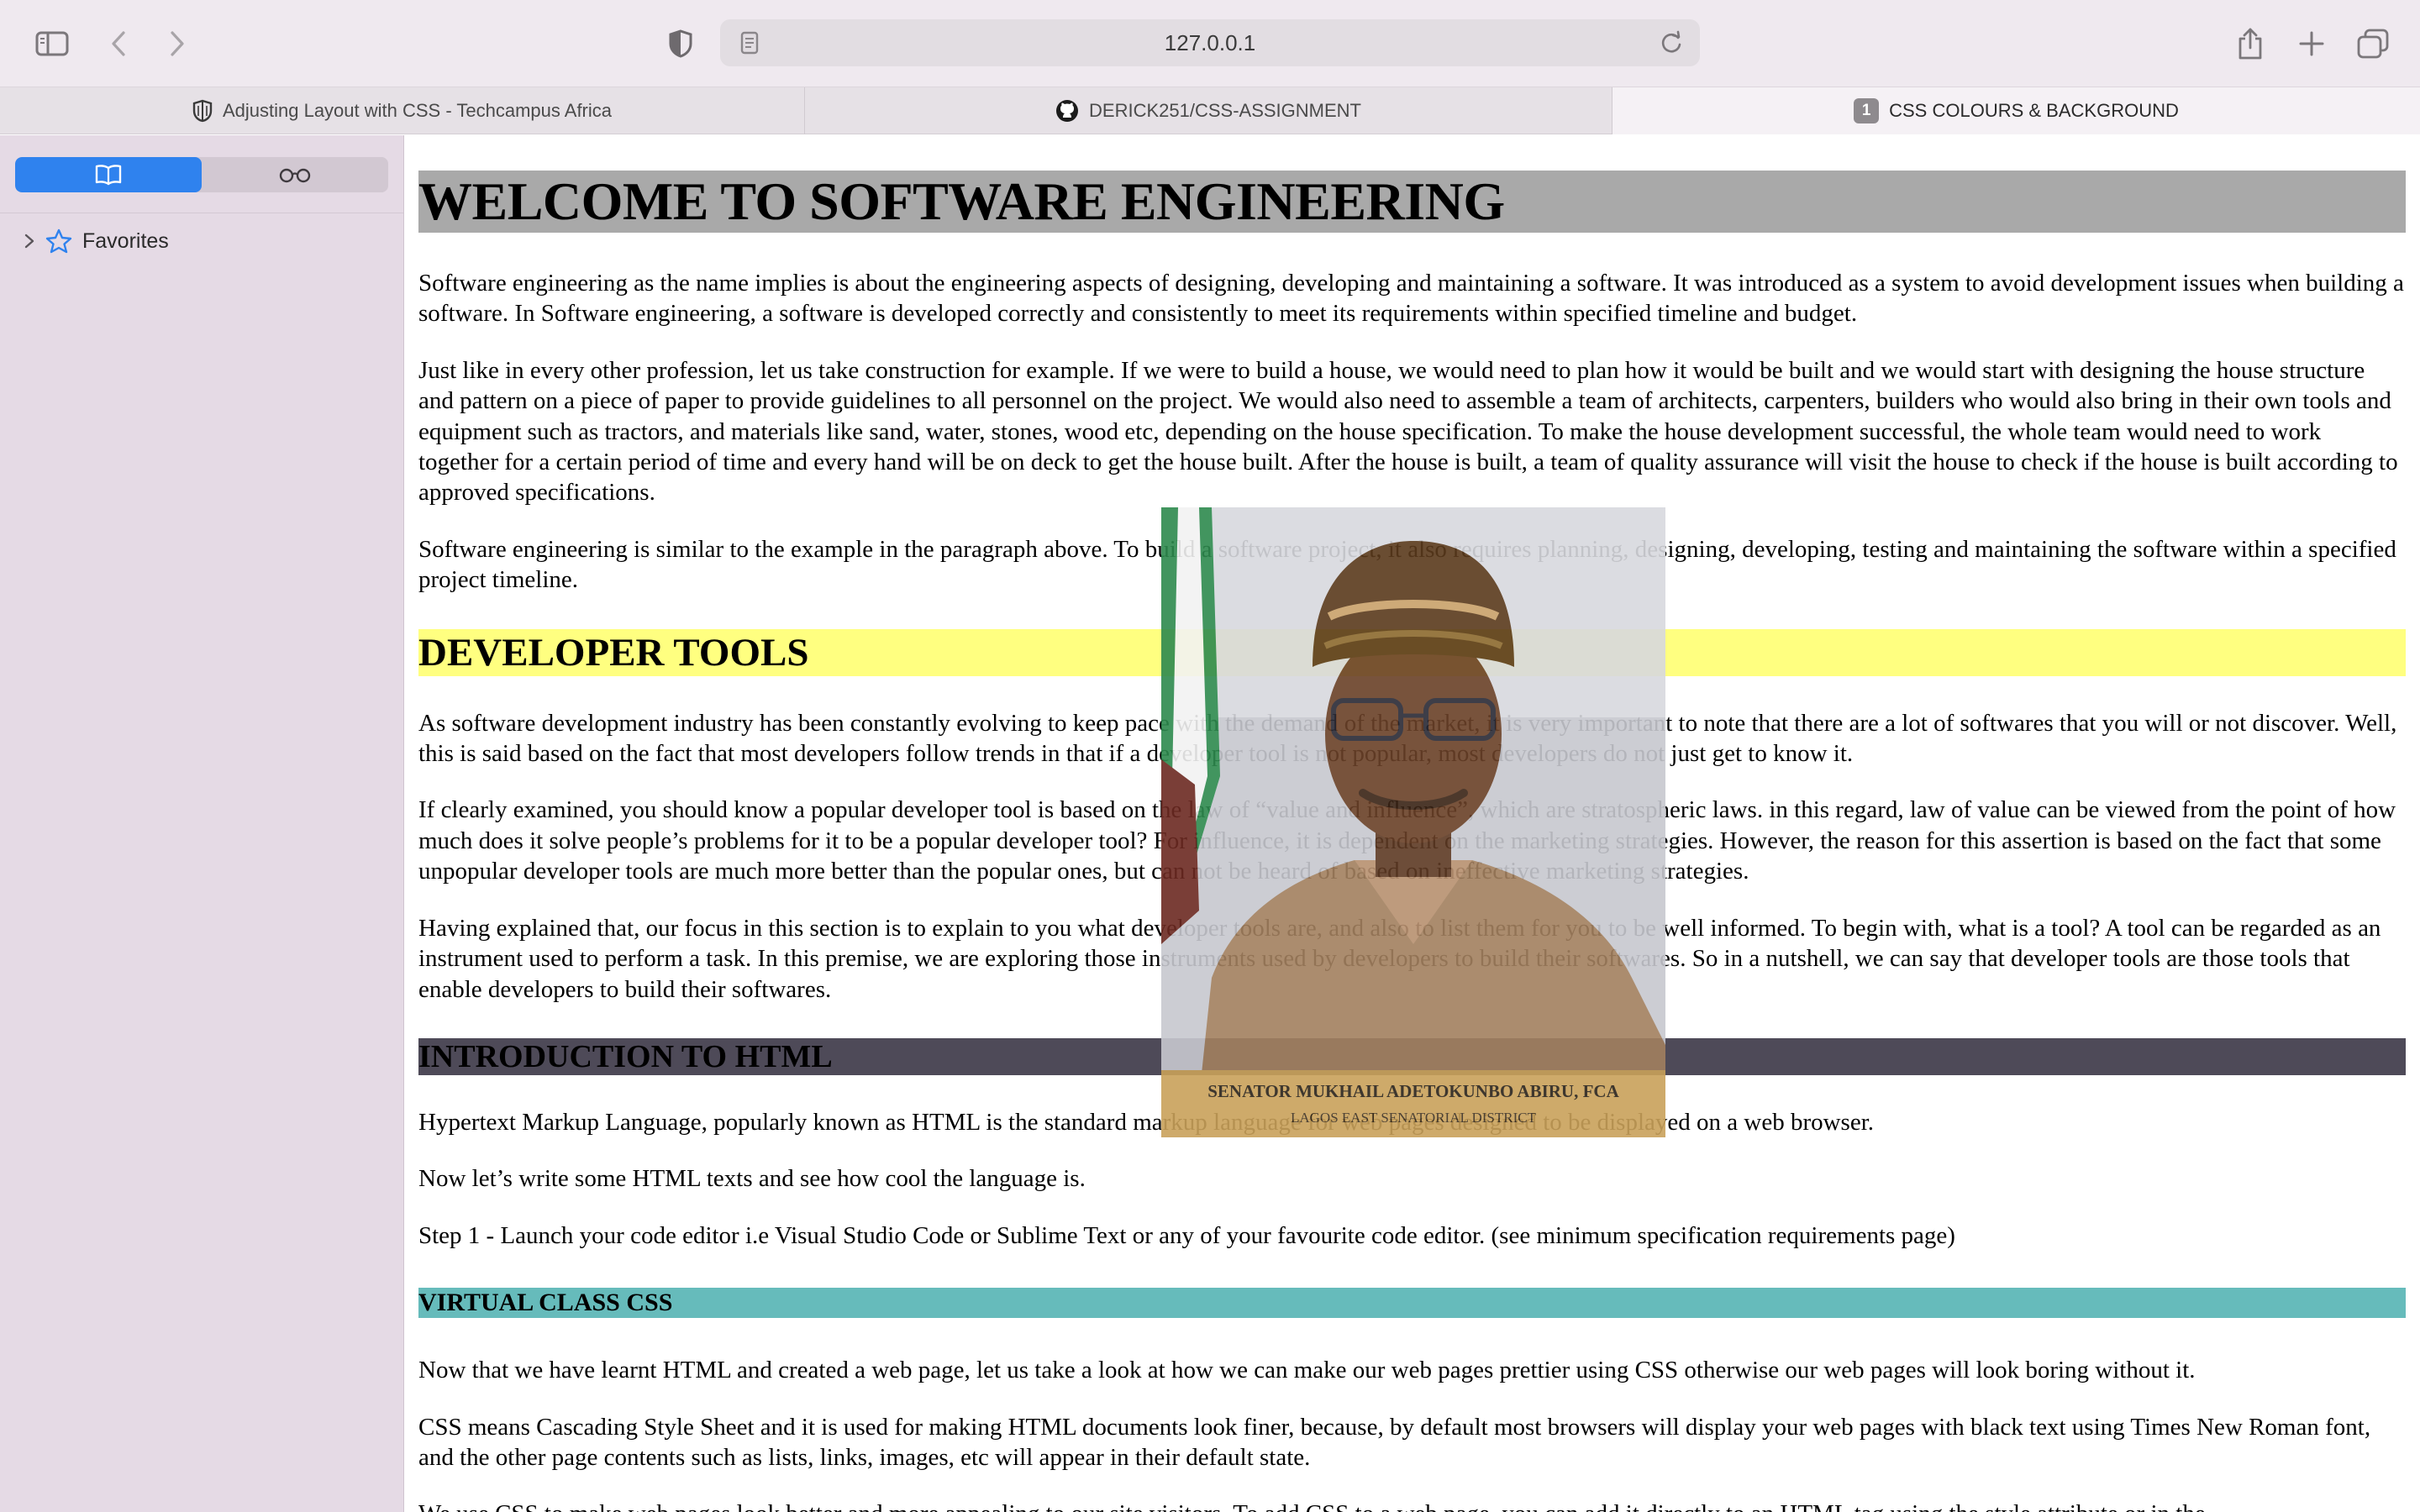  I want to click on bookmarks-tab, so click(109, 174).